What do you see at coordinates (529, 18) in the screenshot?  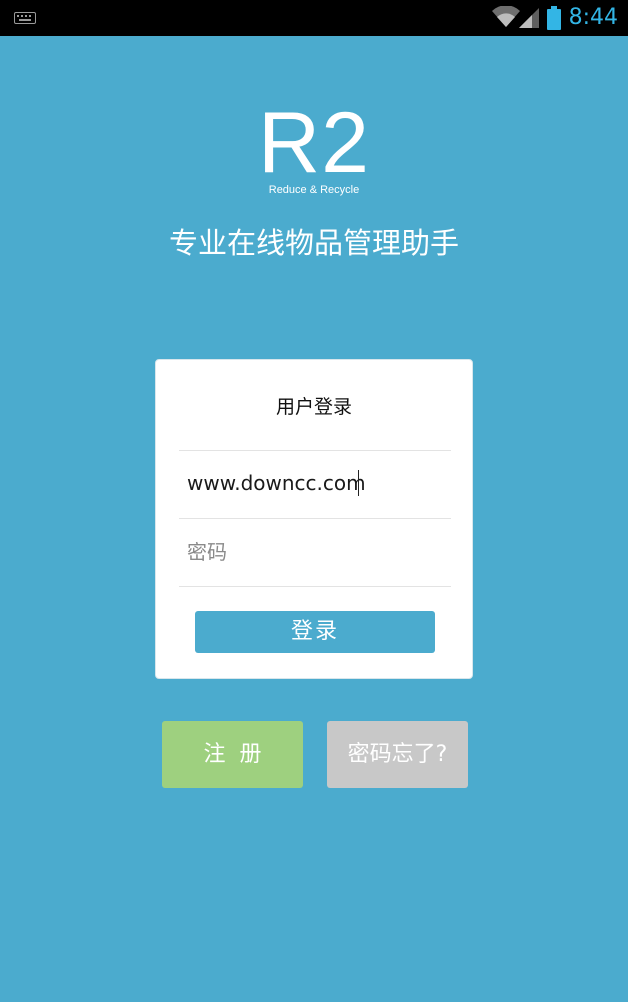 I see `signal-icon` at bounding box center [529, 18].